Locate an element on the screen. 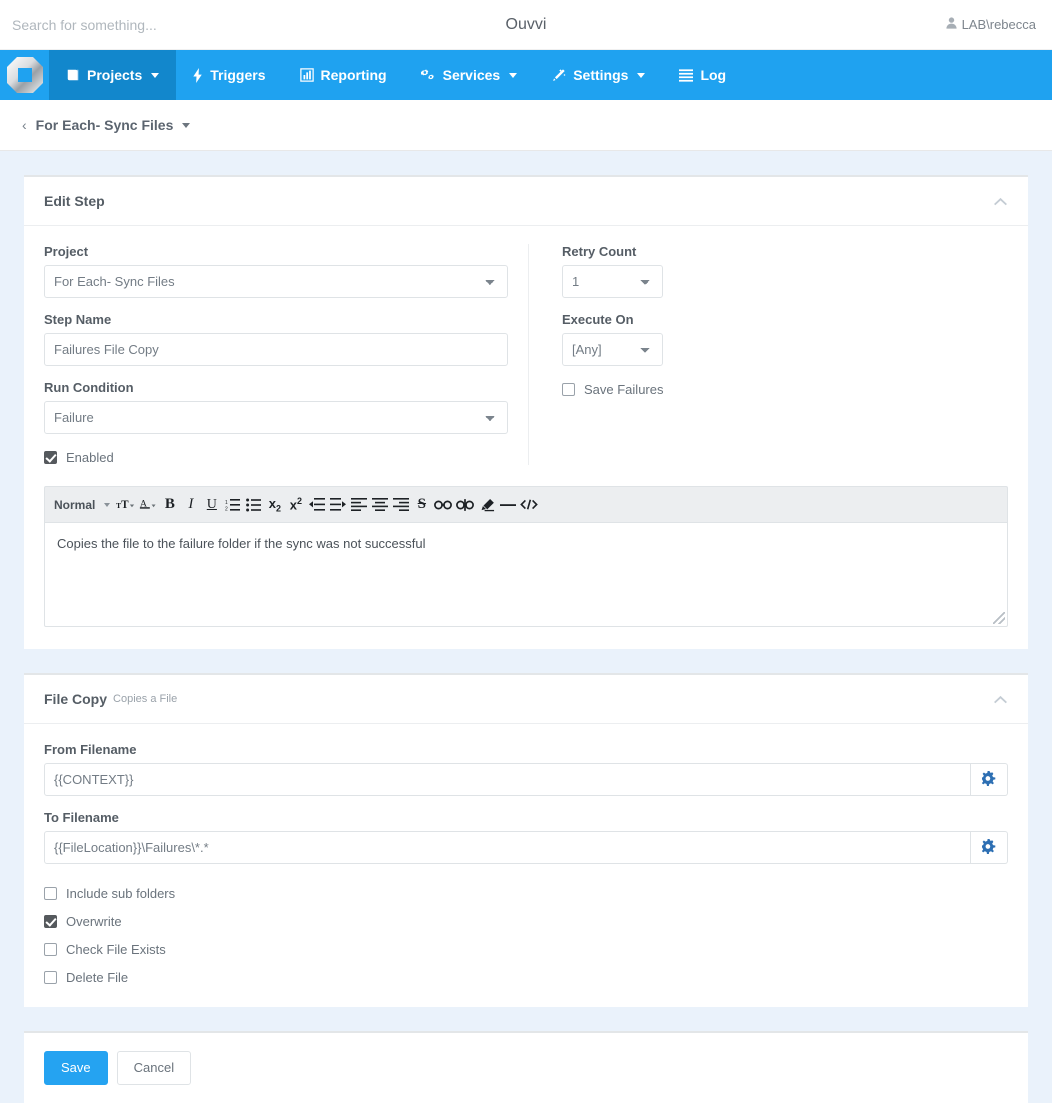 The height and width of the screenshot is (1103, 1052). resize-handle is located at coordinates (999, 618).